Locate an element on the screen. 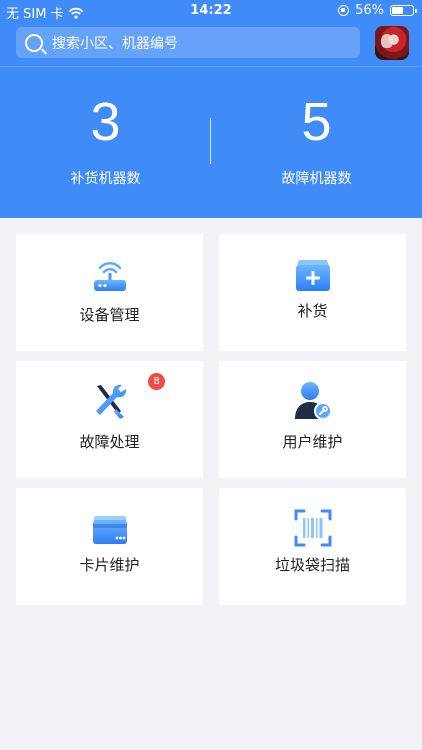 The height and width of the screenshot is (750, 422). tile-label: 设备管理 is located at coordinates (109, 315).